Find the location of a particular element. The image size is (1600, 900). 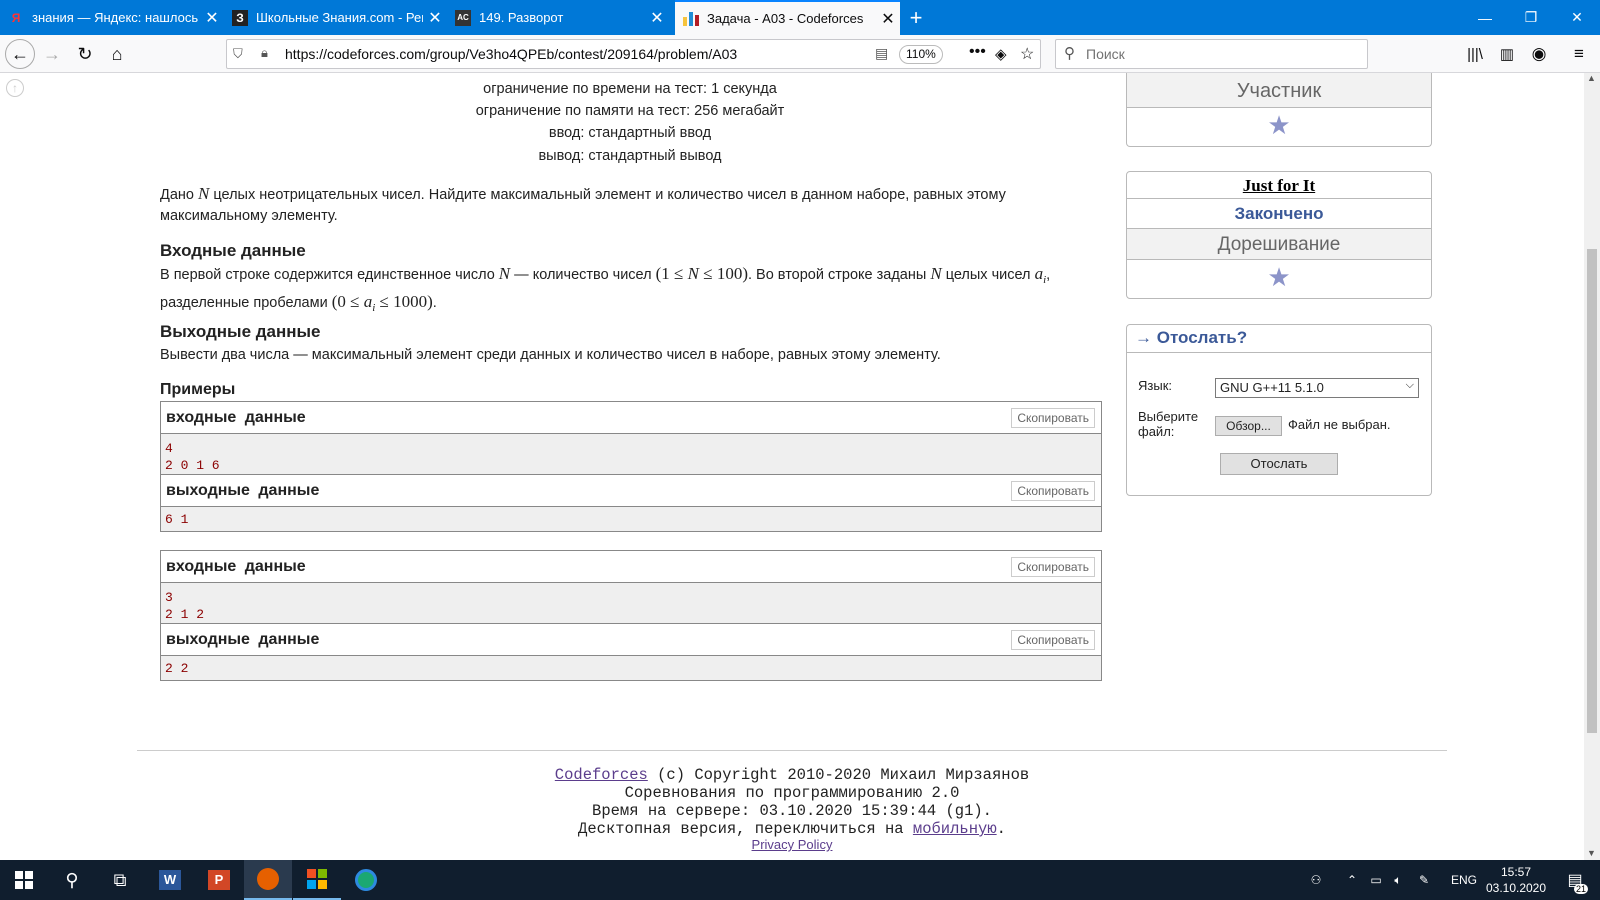

copyright-text: (c) Copyright 2010-2020 Михаил Мирзаянов is located at coordinates (838, 775).